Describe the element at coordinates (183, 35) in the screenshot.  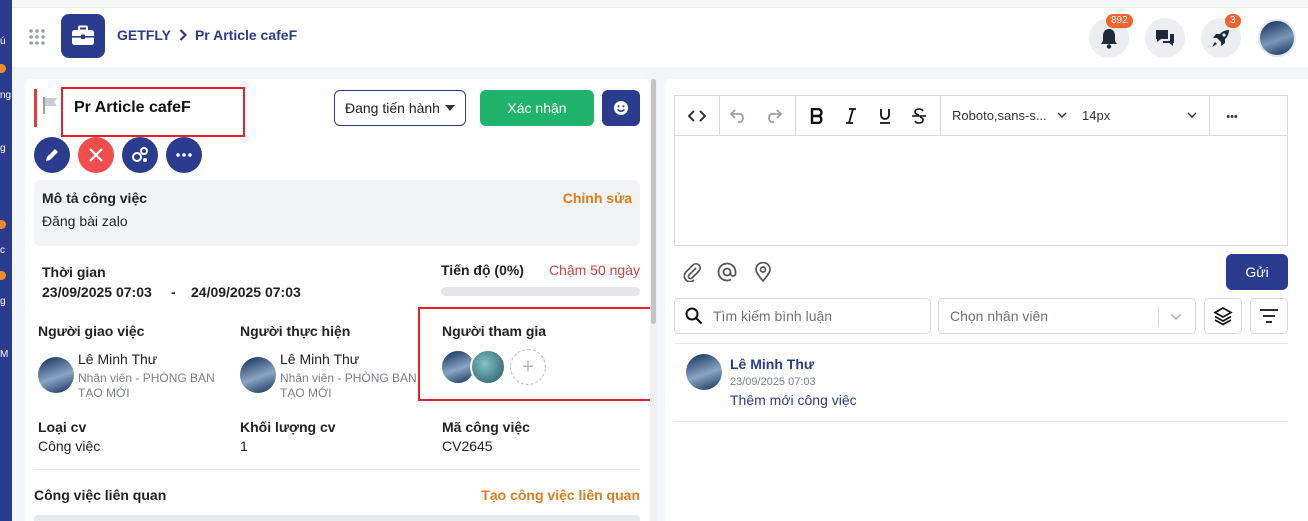
I see `chevron-right-icon` at that location.